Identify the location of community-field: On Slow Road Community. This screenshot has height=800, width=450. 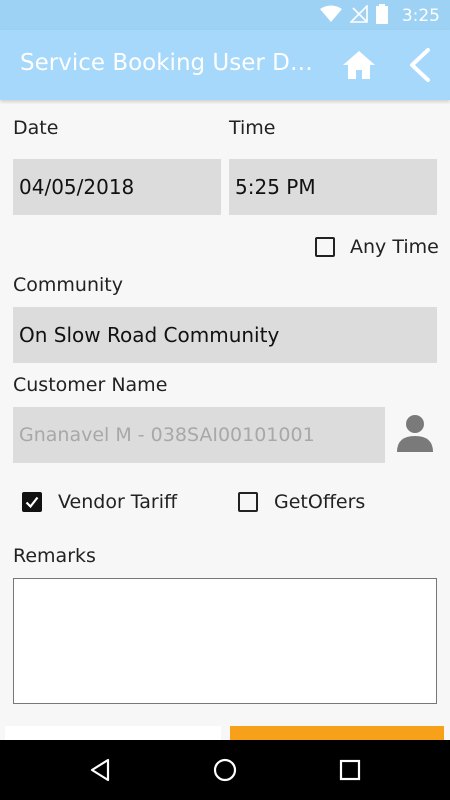
(225, 335).